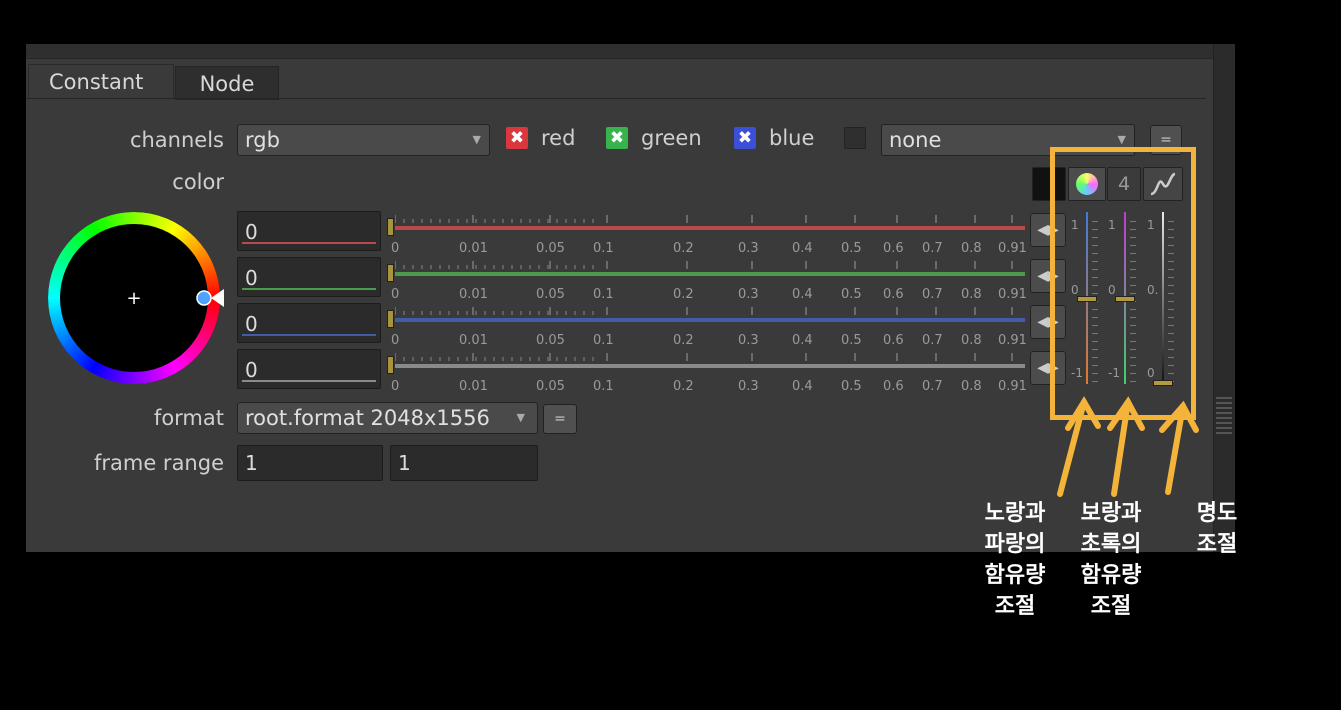 This screenshot has height=710, width=1341. I want to click on extra-channel-value: none, so click(915, 140).